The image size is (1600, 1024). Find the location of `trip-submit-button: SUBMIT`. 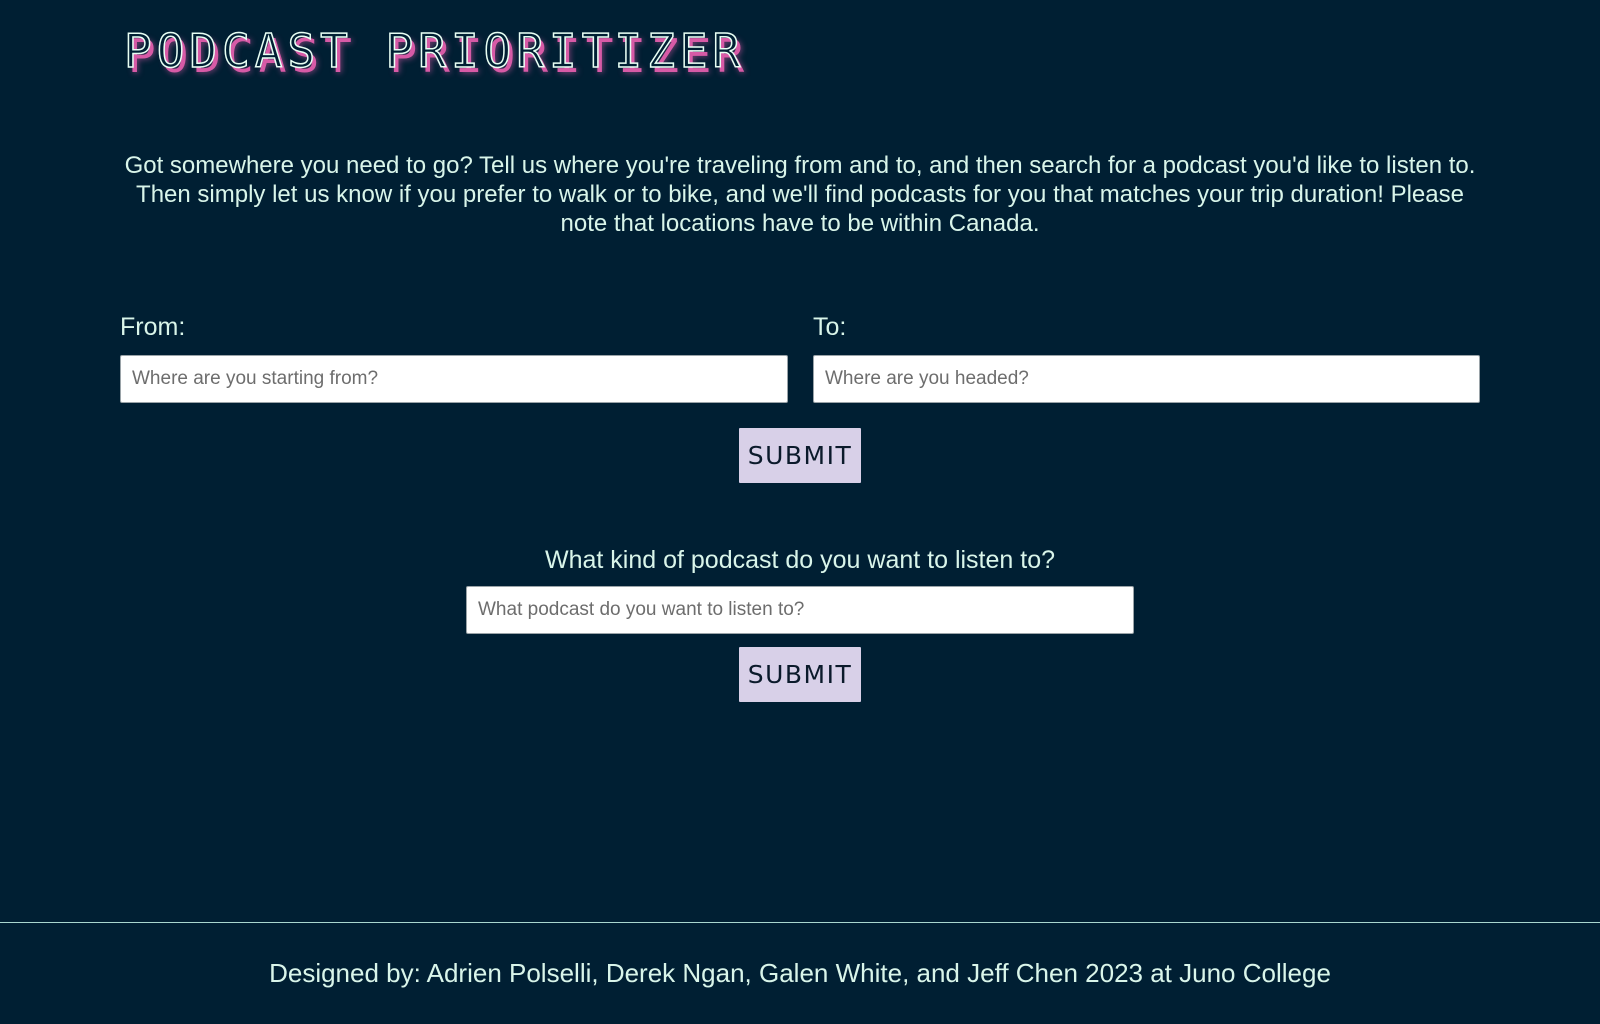

trip-submit-button: SUBMIT is located at coordinates (800, 455).